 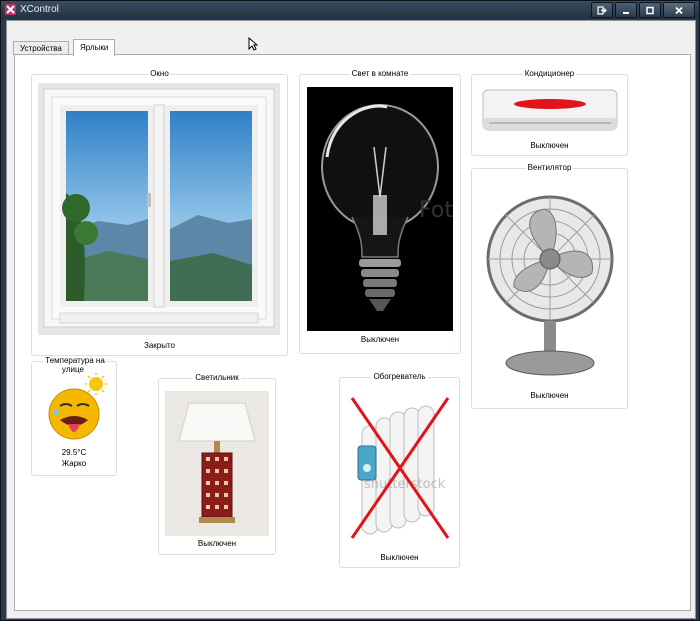 I want to click on tile-heater-status: Выключен, so click(x=399, y=557).